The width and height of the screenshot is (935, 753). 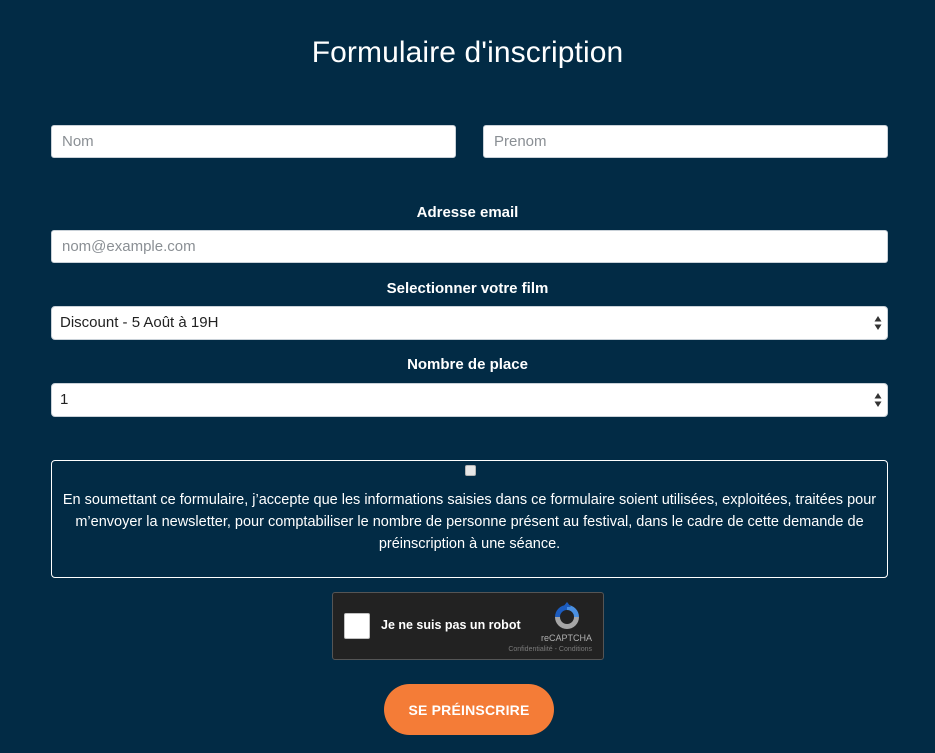 I want to click on recaptcha-brand: reCAPTCHA, so click(x=566, y=638).